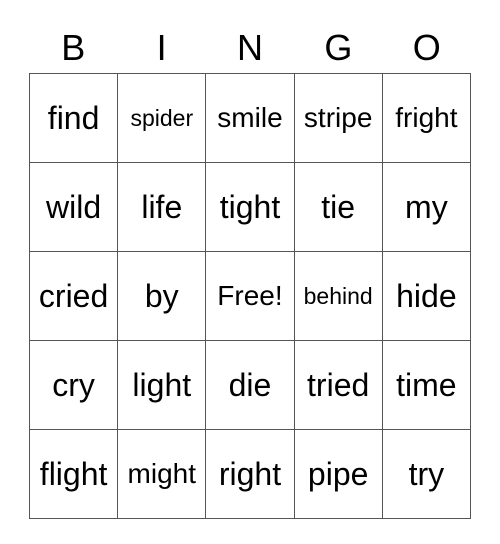 This screenshot has height=544, width=500. I want to click on grid-row: find spider smile stripe fright, so click(250, 118).